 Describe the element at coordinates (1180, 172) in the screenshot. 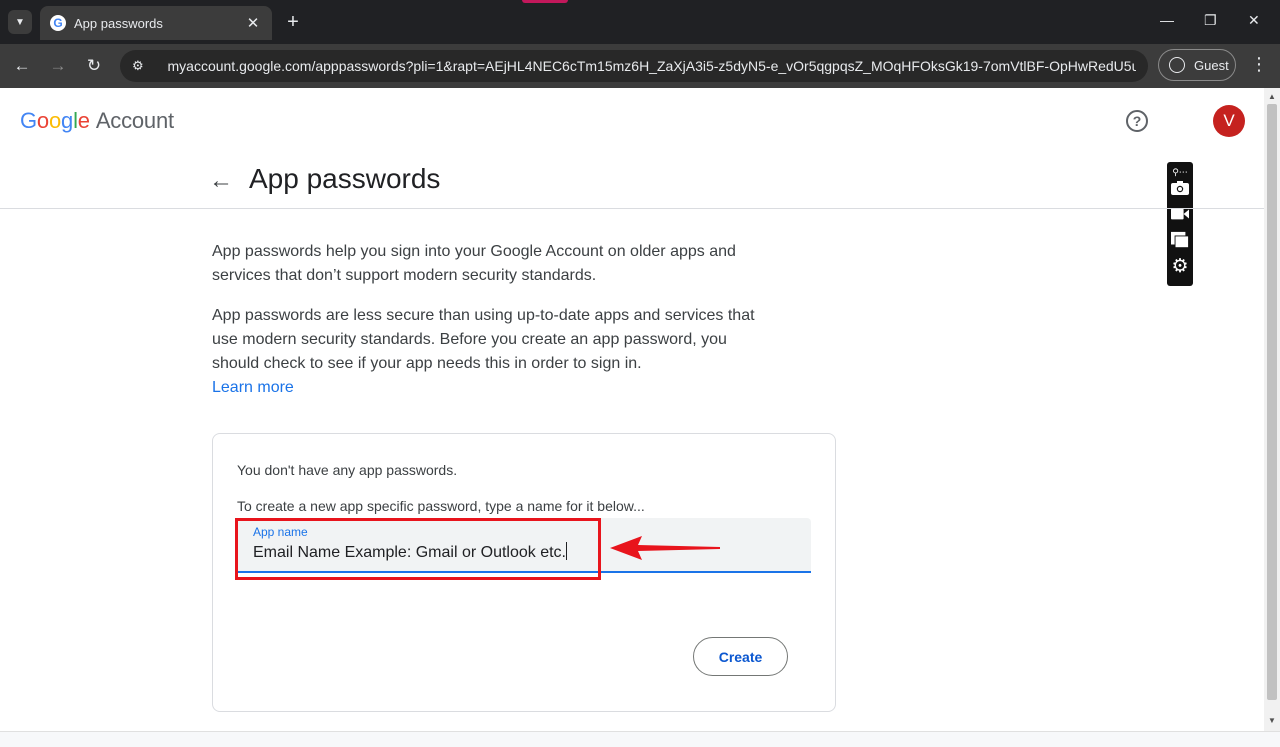

I see `pin-icon: ⚲⋯` at that location.